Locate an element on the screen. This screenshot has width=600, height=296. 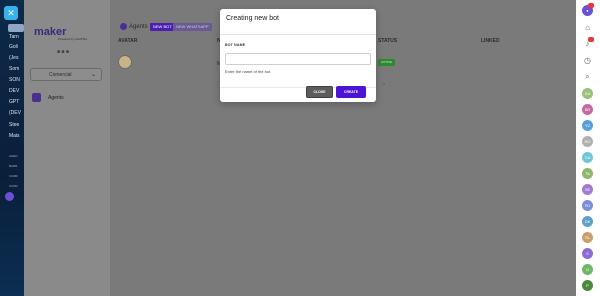
sidebar-item-label: Agents is located at coordinates (56, 98).